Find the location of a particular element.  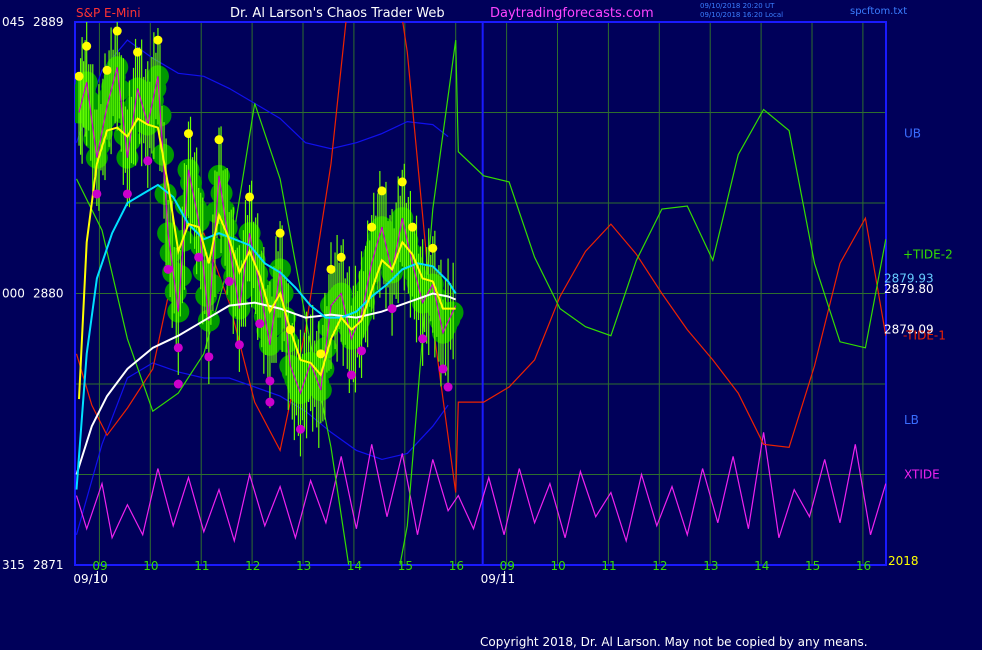

author-title: Dr. Al Larson's Chaos Trader Web is located at coordinates (337, 13).